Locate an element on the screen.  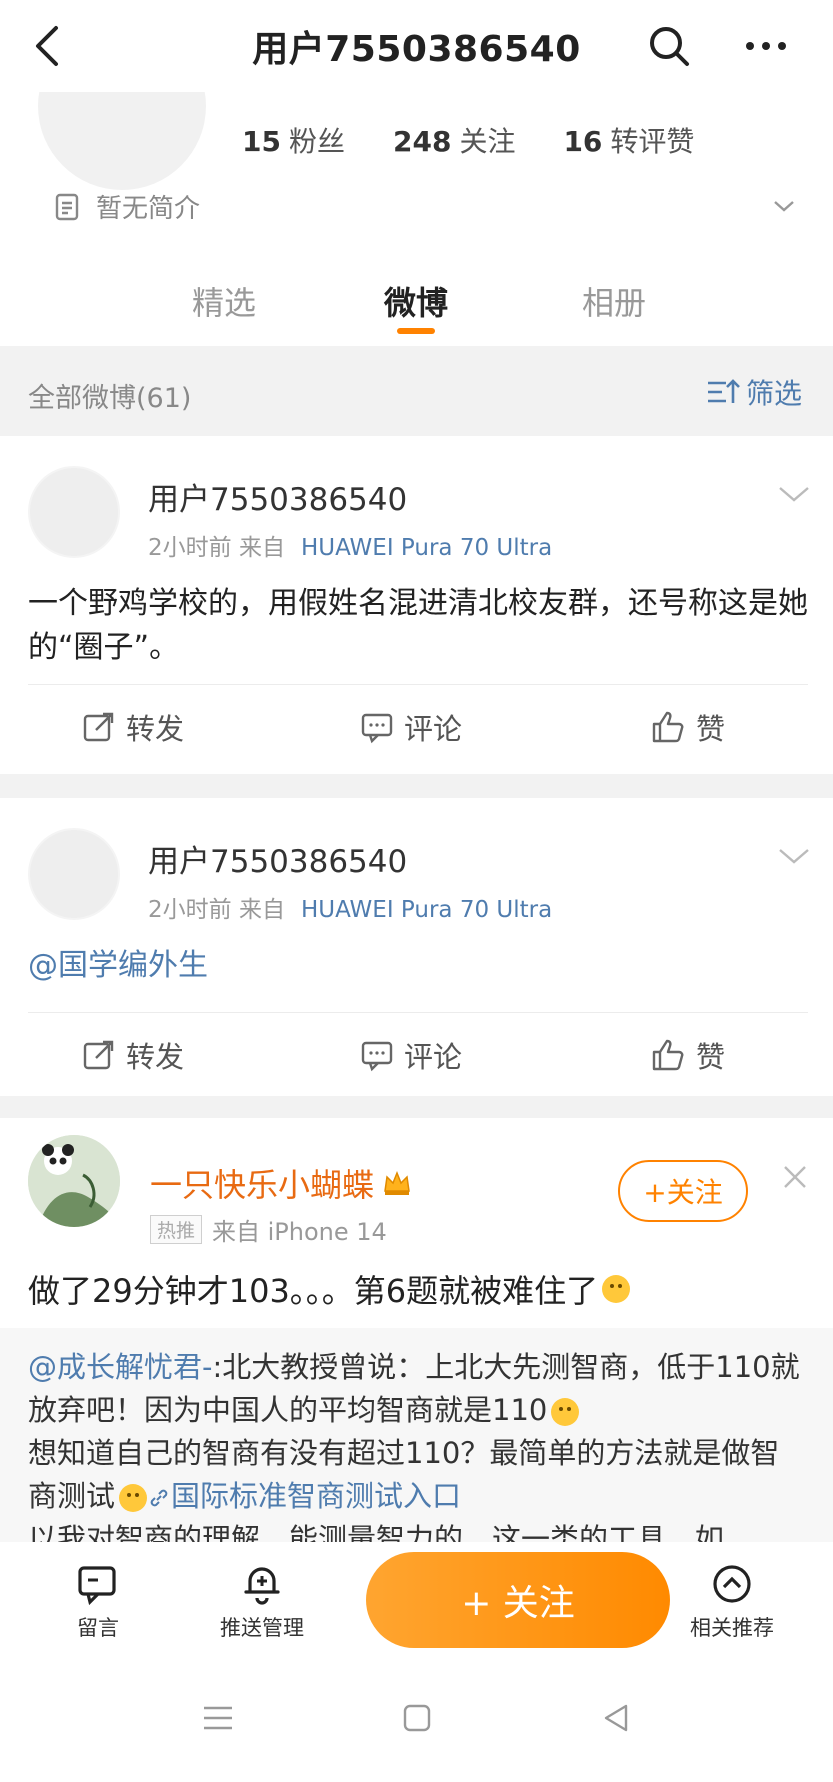
iq-test-link: 国际标准智商测试入口 is located at coordinates (304, 1496).